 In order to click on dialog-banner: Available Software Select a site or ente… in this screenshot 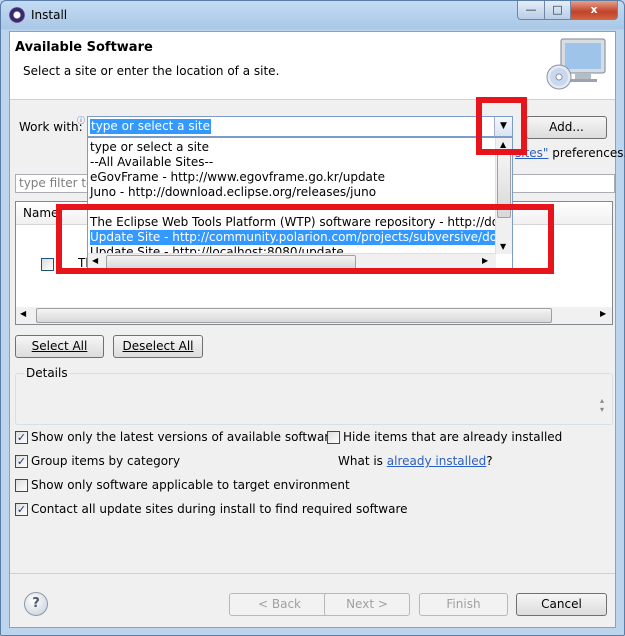, I will do `click(312, 66)`.